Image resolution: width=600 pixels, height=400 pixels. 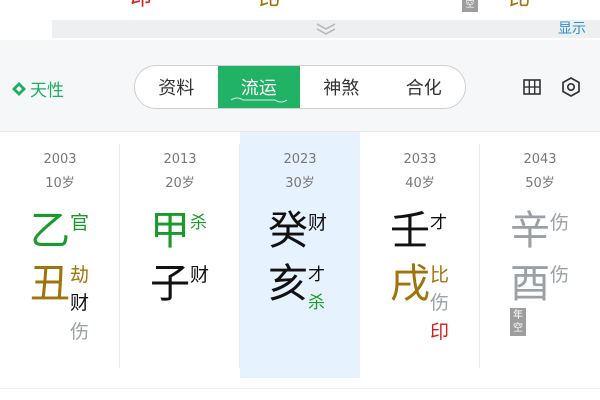 I want to click on cycle-column-selected: 2023 30岁 癸 财 亥 才 杀, so click(x=300, y=255).